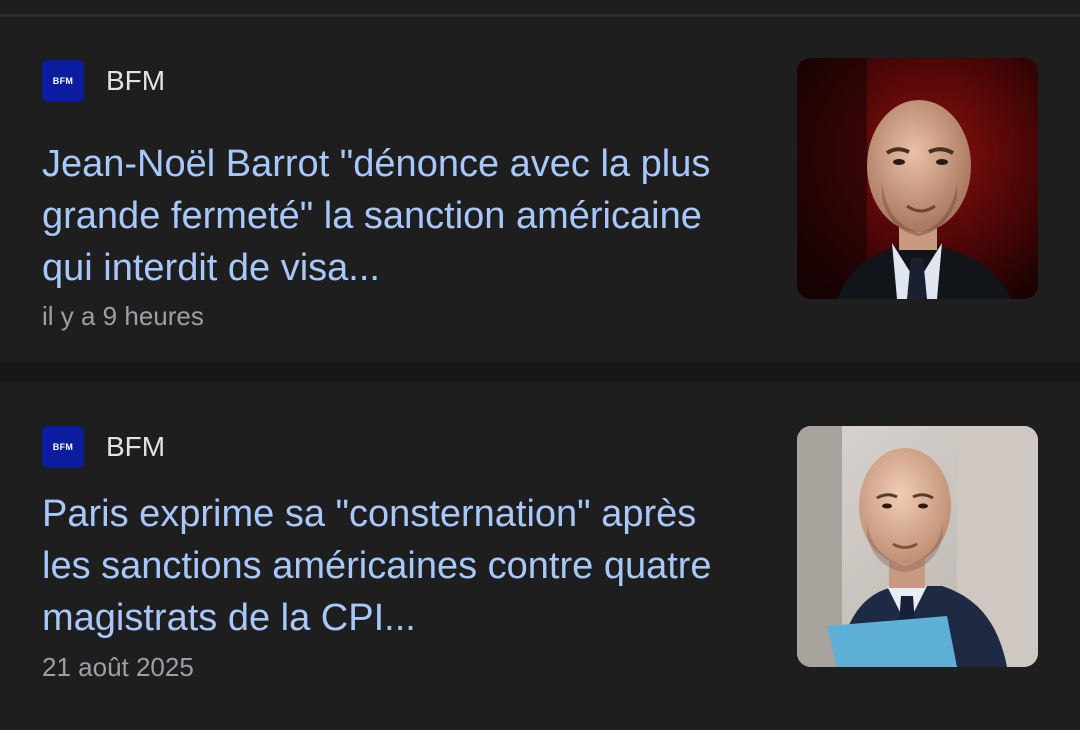 Image resolution: width=1080 pixels, height=730 pixels. I want to click on article-timestamp: il y a 9 heures, so click(123, 316).